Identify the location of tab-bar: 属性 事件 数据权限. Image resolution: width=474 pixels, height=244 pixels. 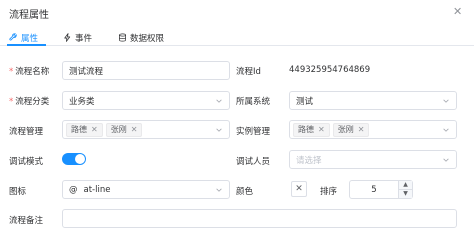
(237, 36).